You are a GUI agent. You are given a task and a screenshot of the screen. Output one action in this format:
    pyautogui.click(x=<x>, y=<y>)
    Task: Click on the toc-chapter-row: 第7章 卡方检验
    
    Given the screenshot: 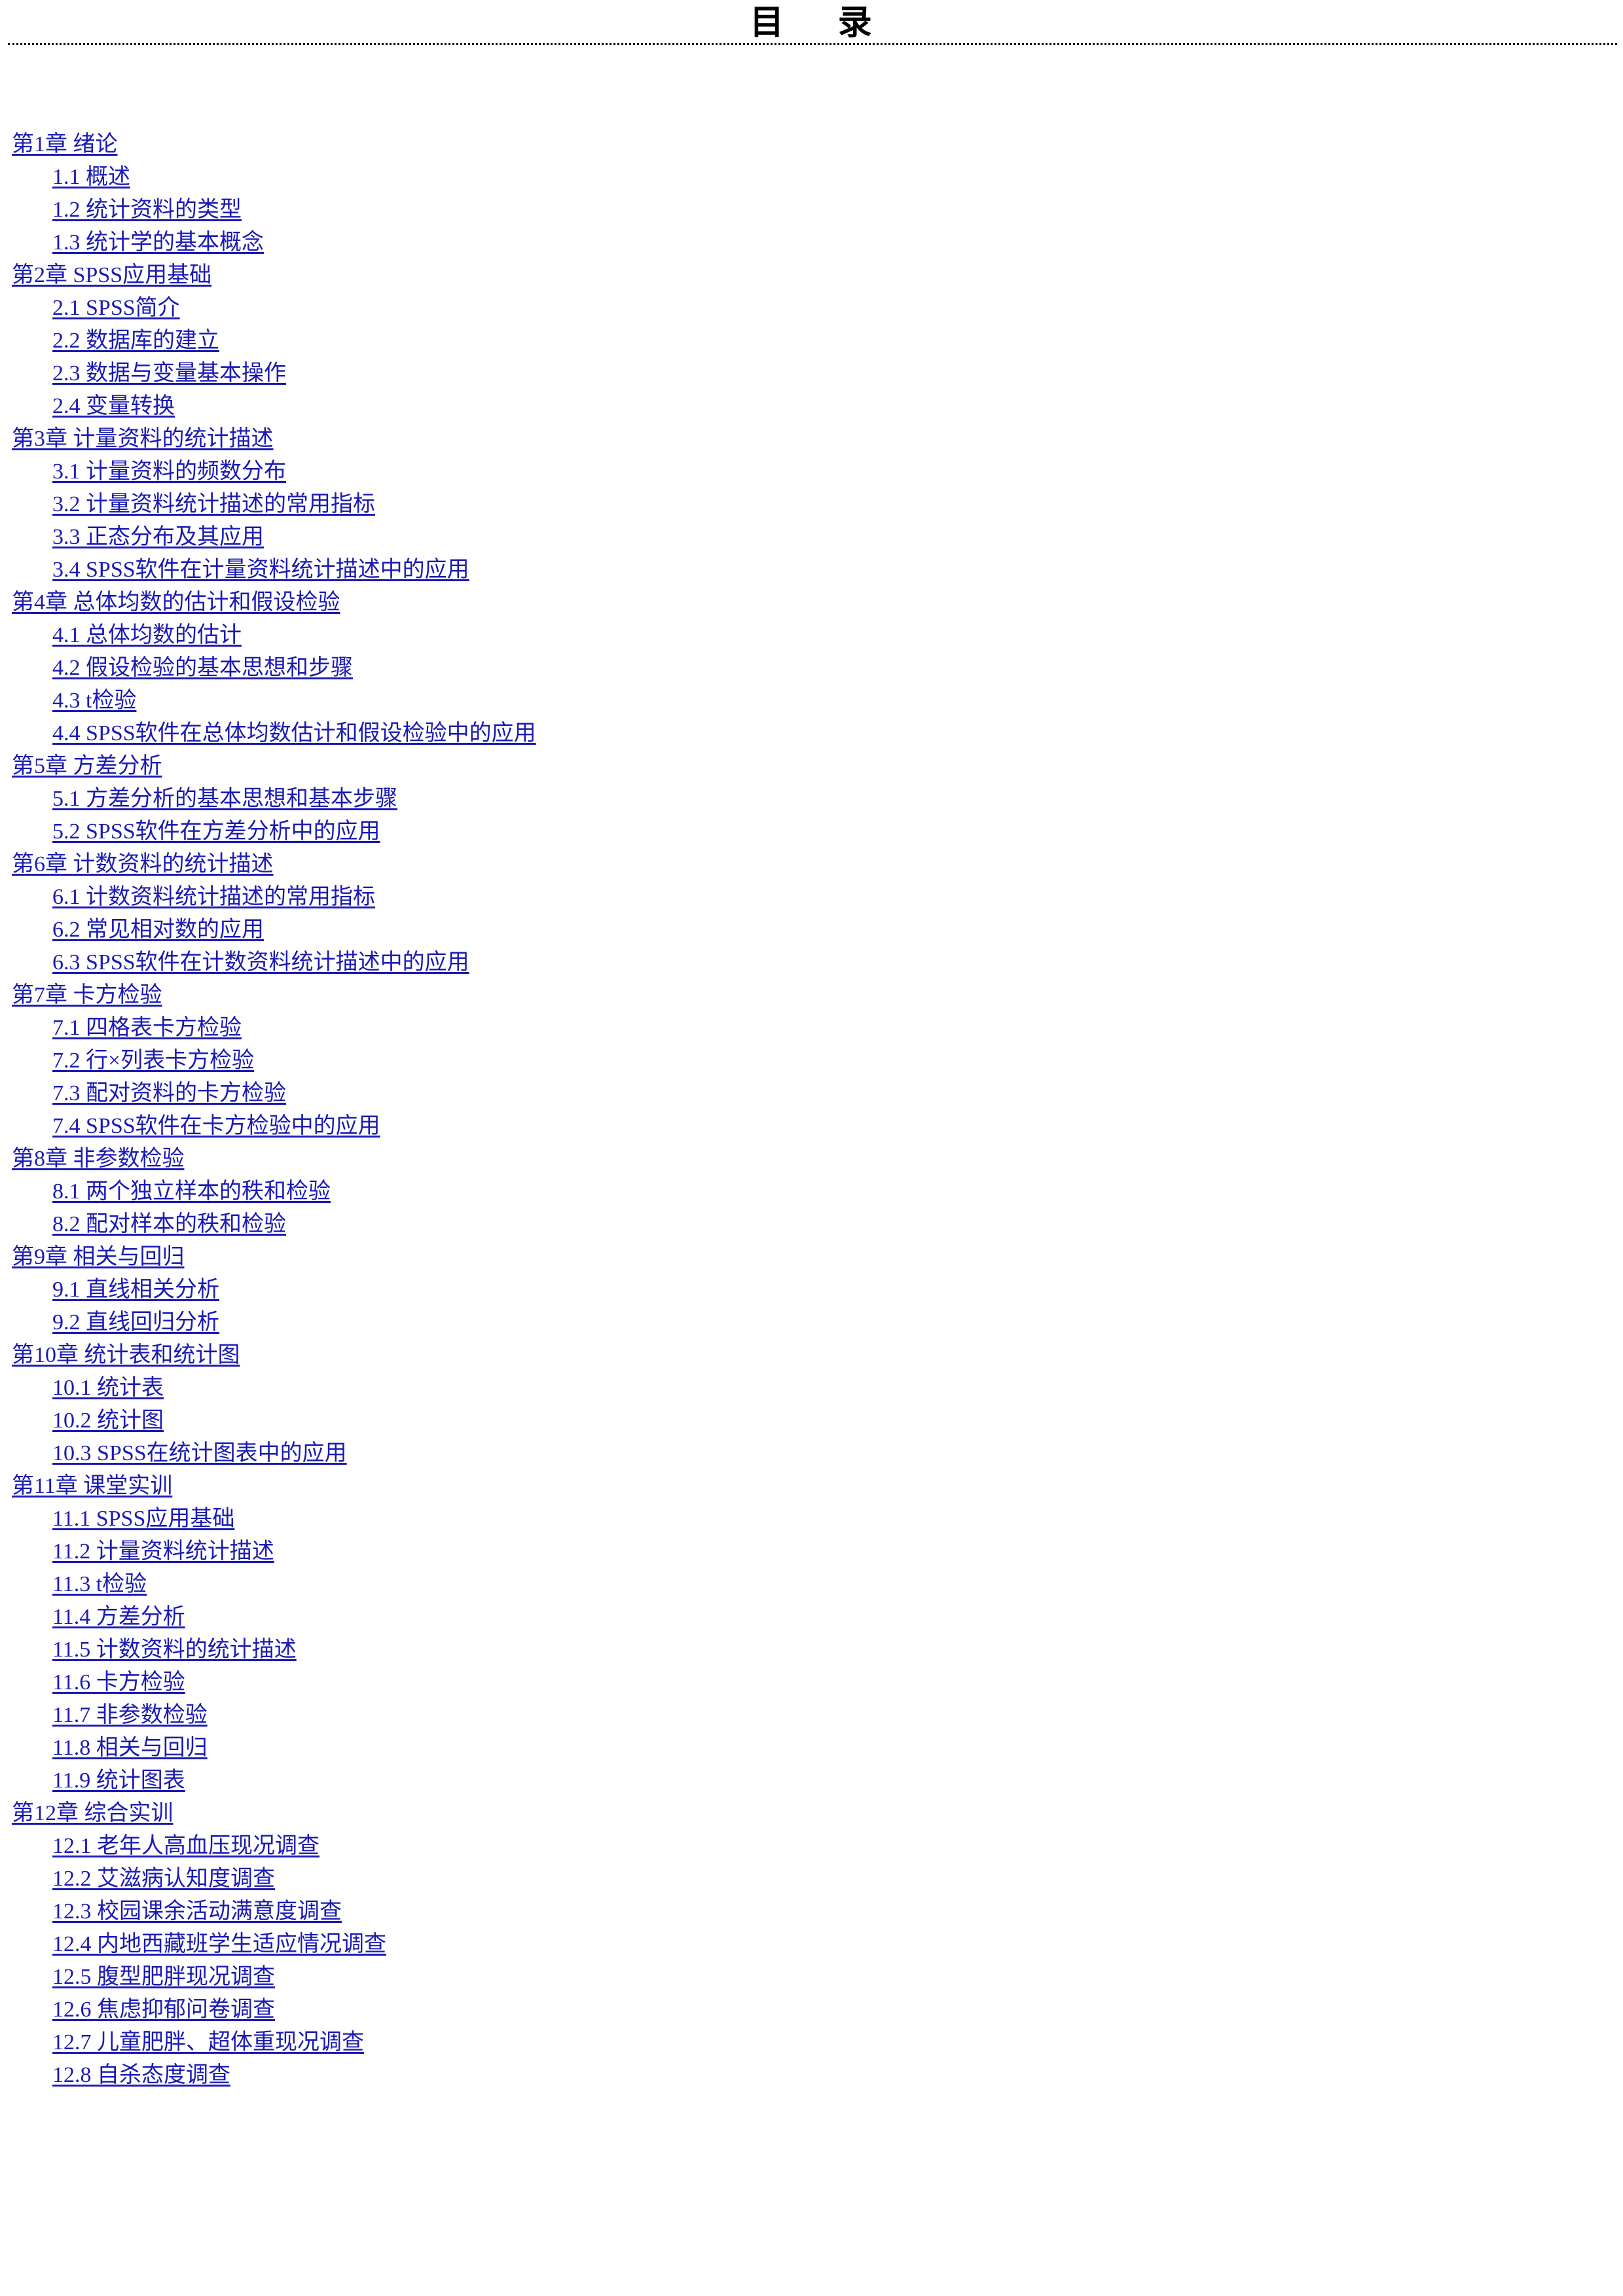 What is the action you would take?
    pyautogui.click(x=811, y=995)
    